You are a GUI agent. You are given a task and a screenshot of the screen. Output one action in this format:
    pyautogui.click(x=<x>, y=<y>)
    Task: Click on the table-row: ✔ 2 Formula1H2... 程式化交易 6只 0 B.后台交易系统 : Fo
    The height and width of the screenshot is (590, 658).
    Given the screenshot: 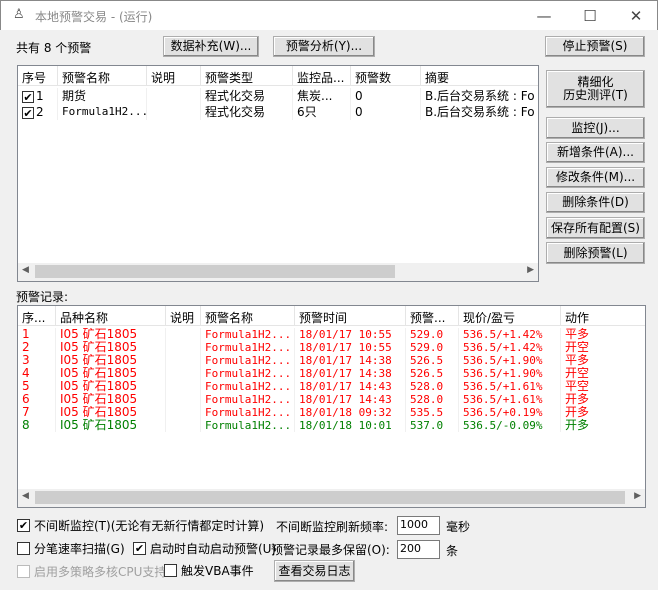 What is the action you would take?
    pyautogui.click(x=278, y=112)
    